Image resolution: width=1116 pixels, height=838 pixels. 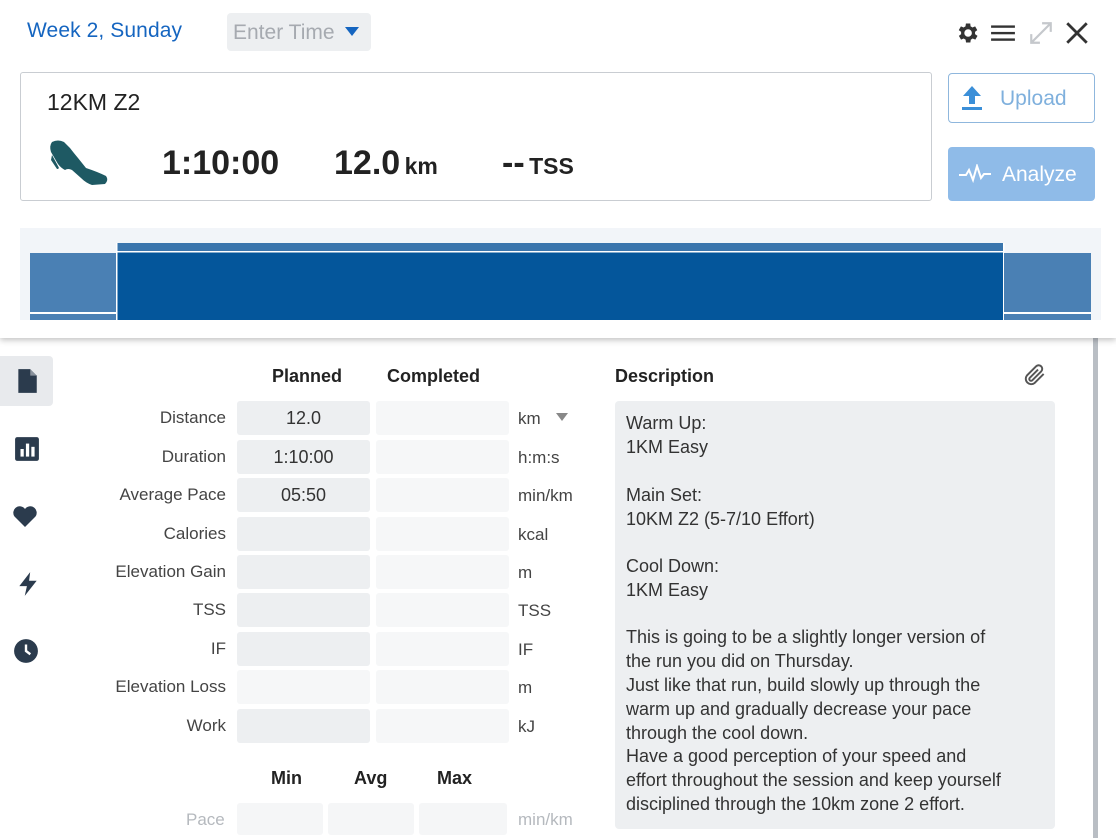 What do you see at coordinates (27, 381) in the screenshot?
I see `document-icon` at bounding box center [27, 381].